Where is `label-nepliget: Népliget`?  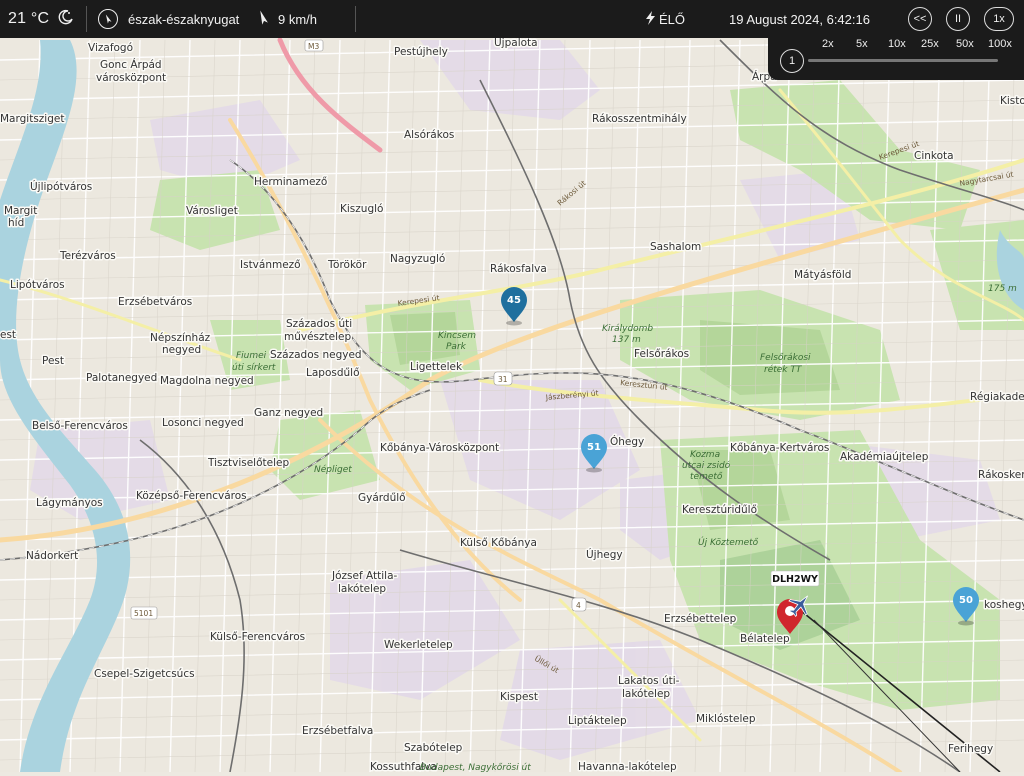
label-nepliget: Népliget is located at coordinates (333, 469).